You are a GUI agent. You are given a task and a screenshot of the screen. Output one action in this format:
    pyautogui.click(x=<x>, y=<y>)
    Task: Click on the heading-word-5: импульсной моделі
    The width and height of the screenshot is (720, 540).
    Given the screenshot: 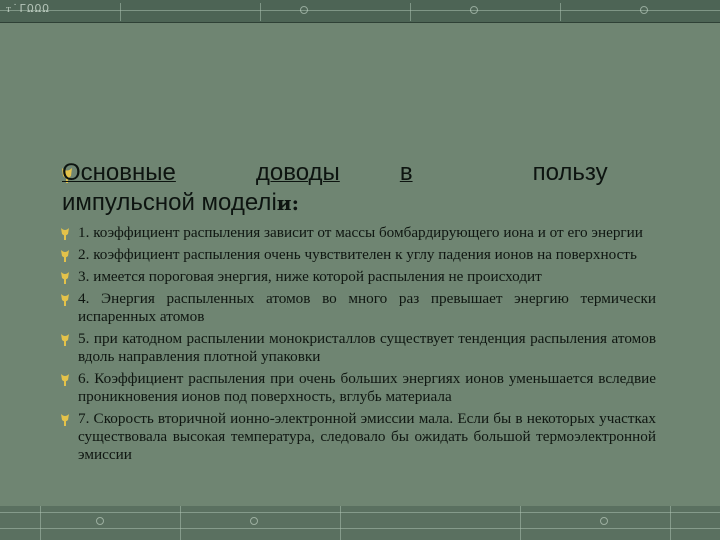 What is the action you would take?
    pyautogui.click(x=169, y=202)
    